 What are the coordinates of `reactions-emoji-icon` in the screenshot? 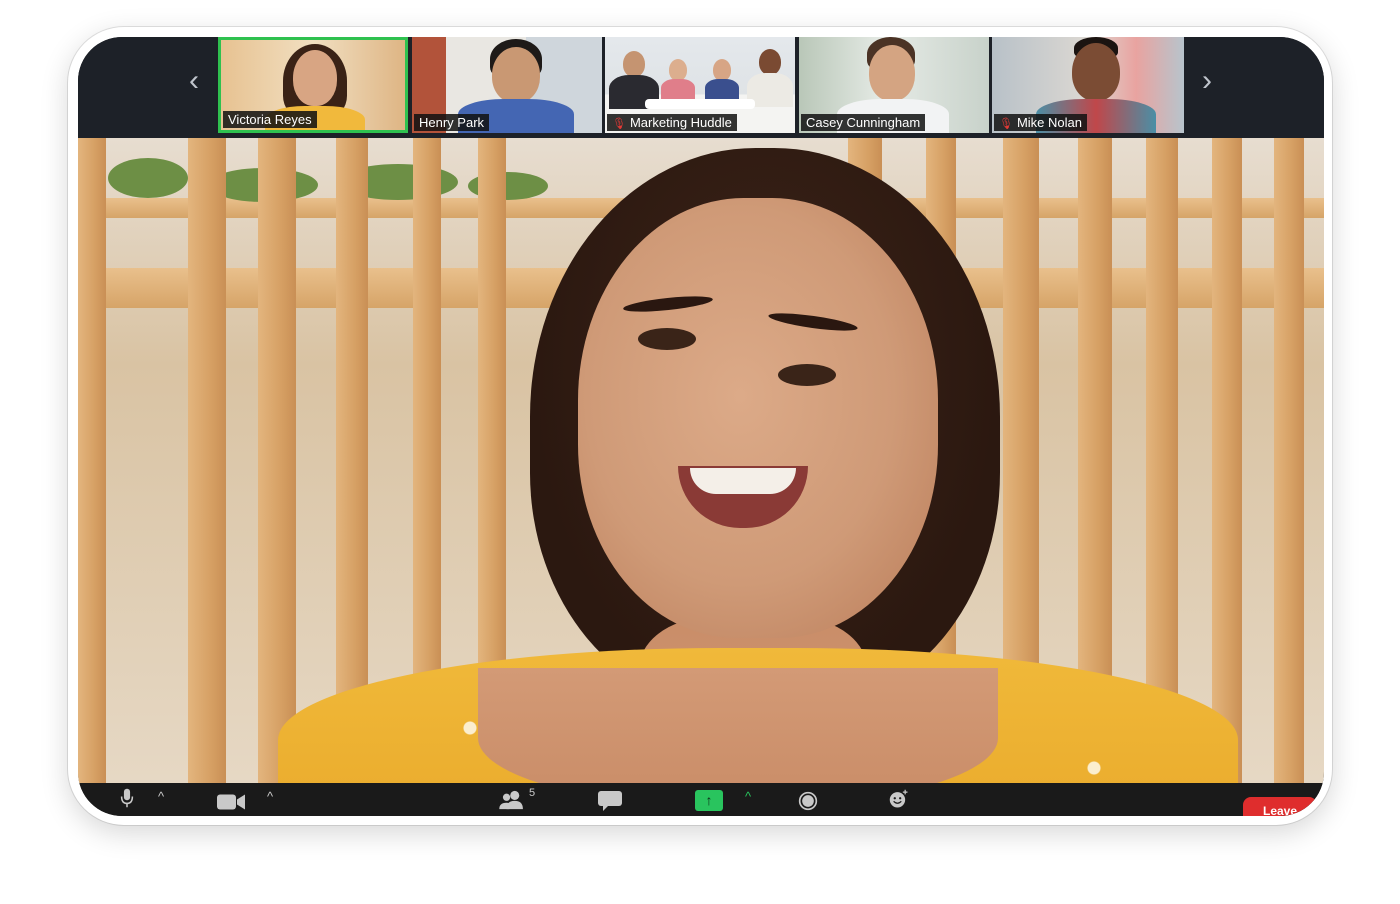 It's located at (899, 799).